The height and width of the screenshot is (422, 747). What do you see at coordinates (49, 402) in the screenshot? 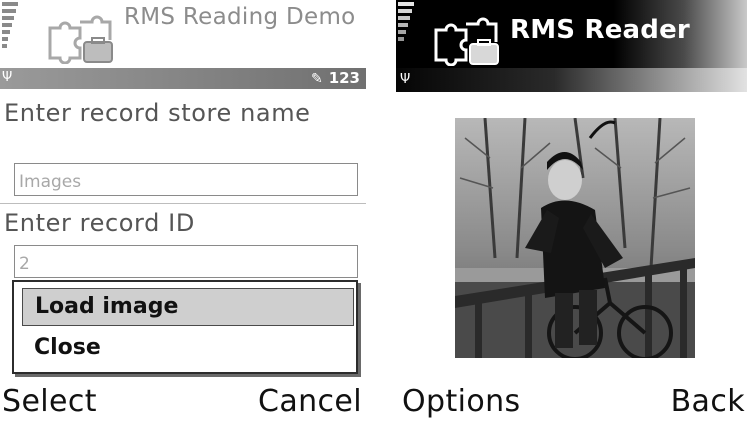
I see `softkey-select: Select` at bounding box center [49, 402].